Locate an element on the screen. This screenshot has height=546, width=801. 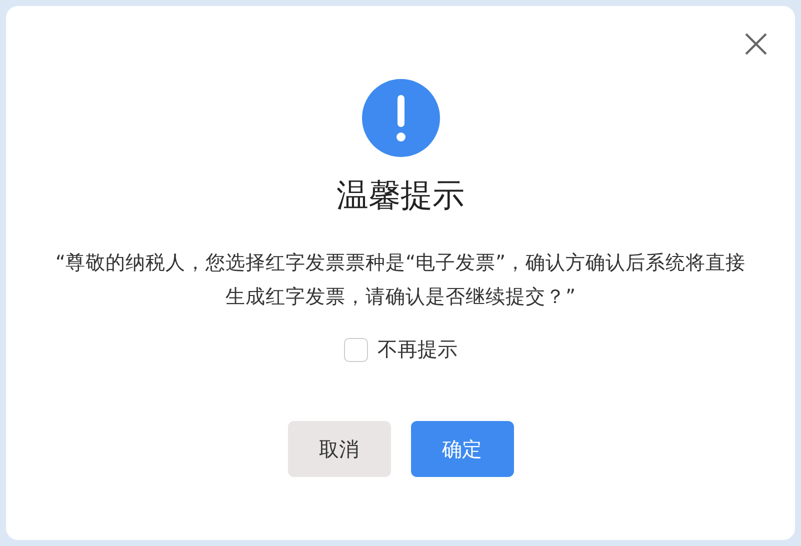
warning-icon is located at coordinates (401, 118).